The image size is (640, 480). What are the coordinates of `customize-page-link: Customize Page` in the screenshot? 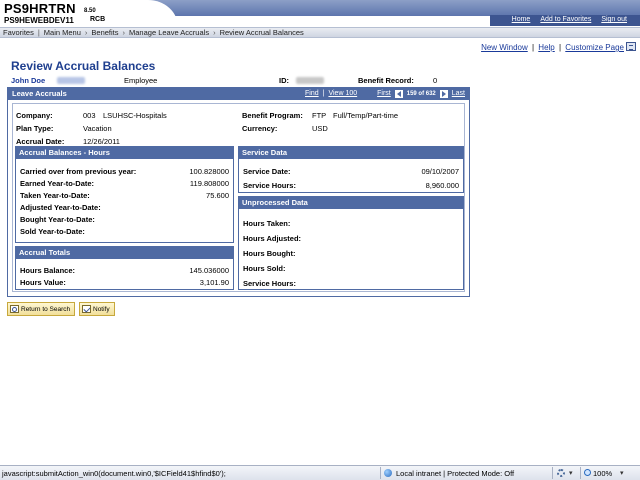 It's located at (594, 47).